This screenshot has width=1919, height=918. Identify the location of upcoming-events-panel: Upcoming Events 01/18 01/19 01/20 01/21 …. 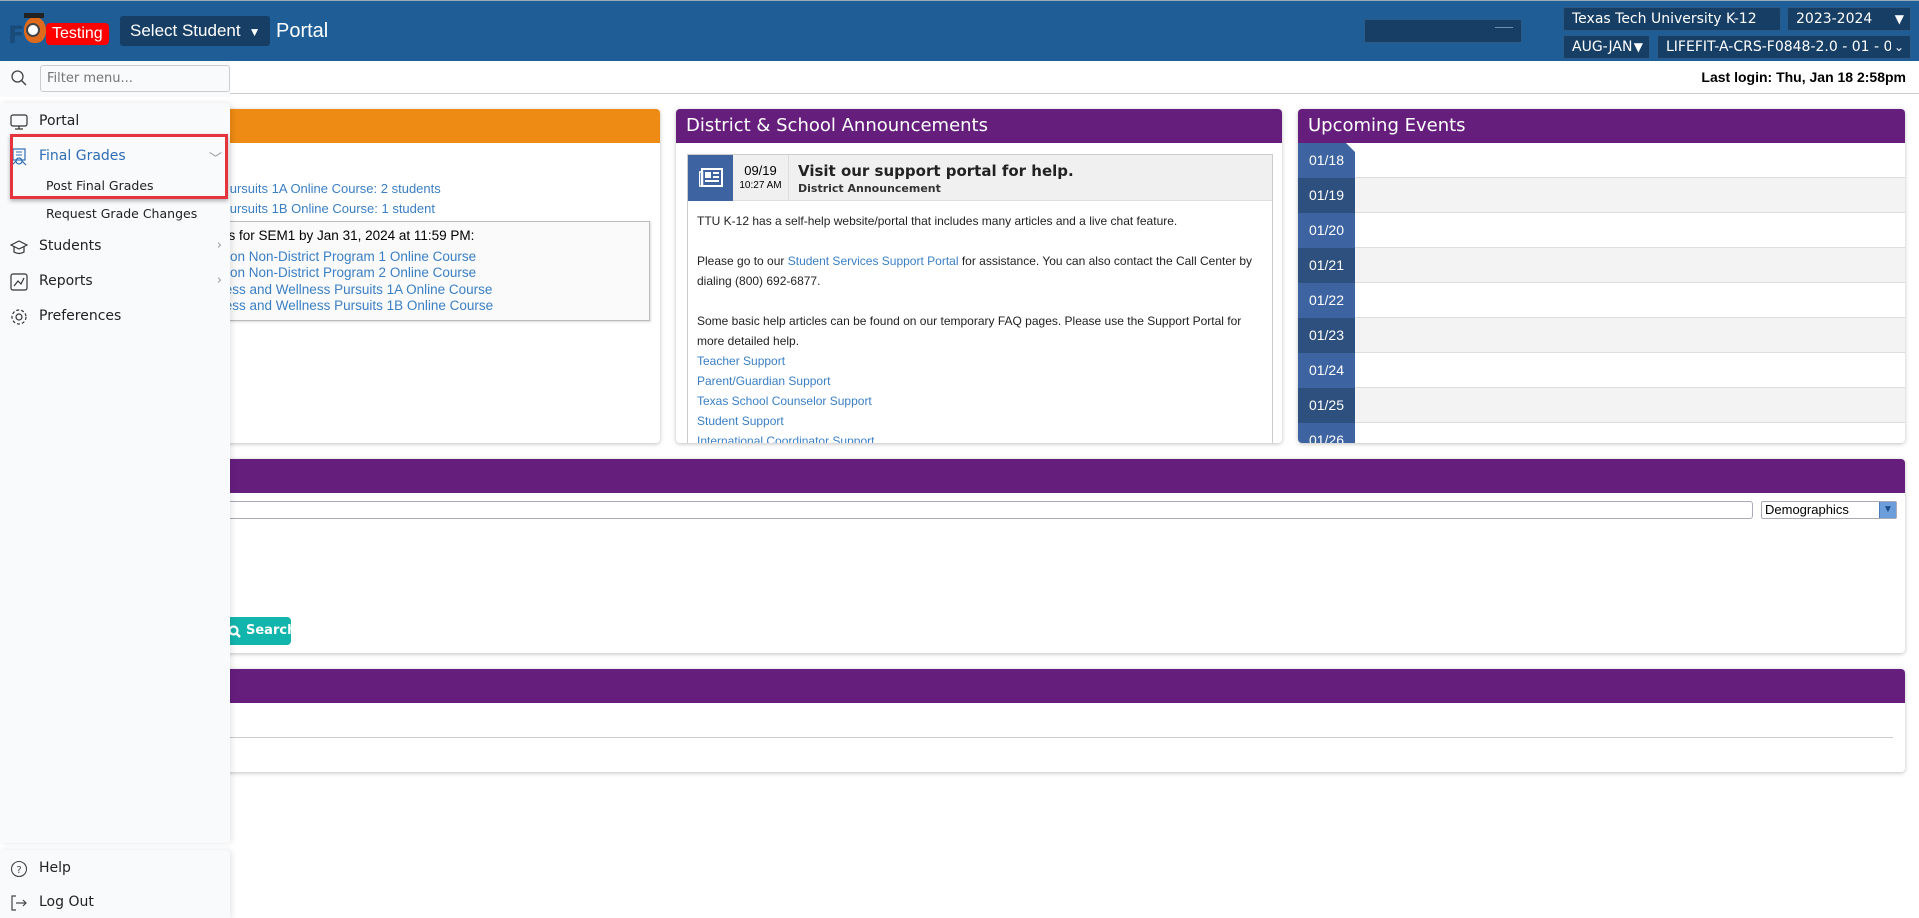
(1601, 276).